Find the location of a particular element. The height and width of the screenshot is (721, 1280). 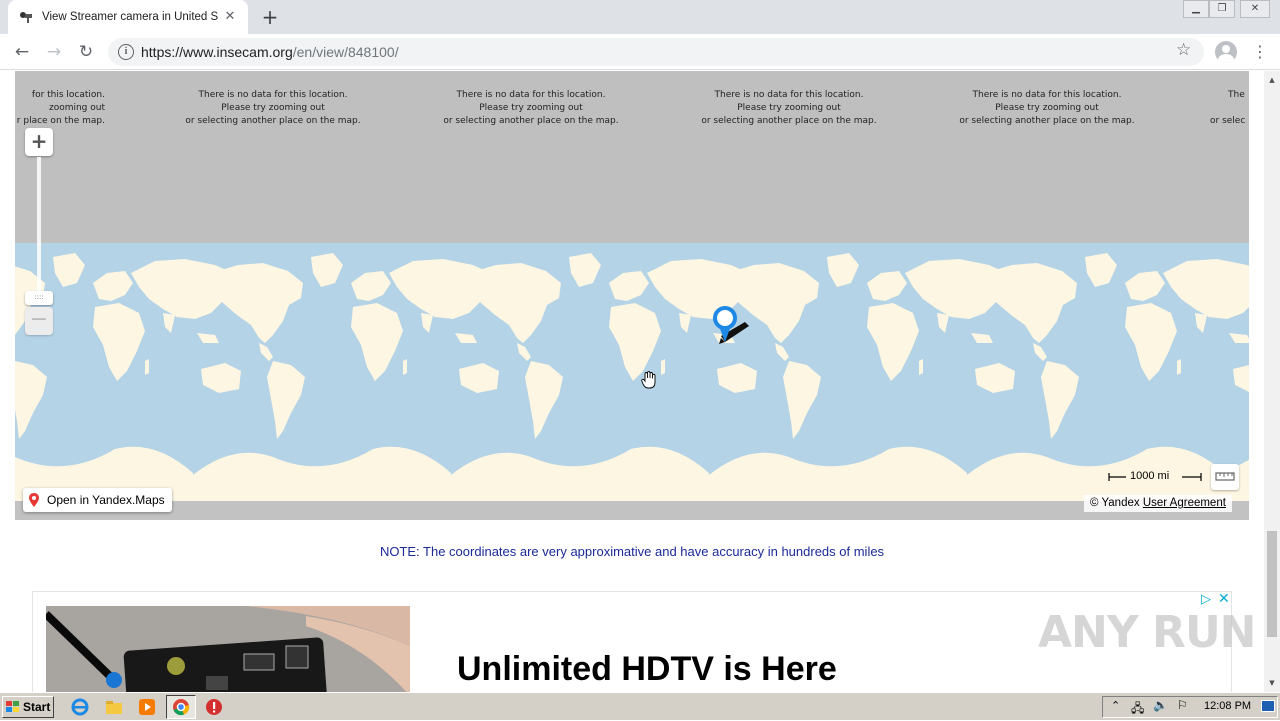

play-triangle-icon: ▷ is located at coordinates (1206, 599).